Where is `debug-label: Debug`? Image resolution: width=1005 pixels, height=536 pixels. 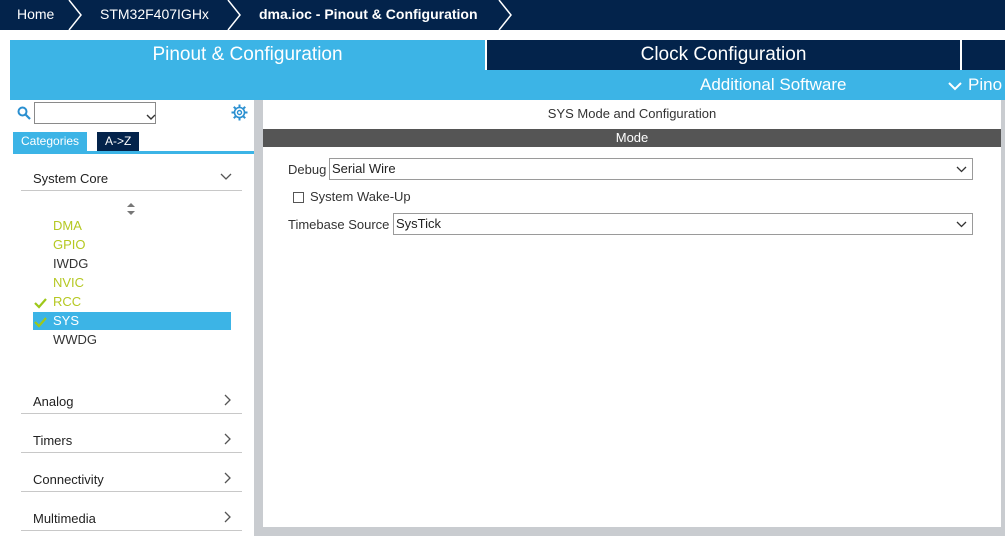 debug-label: Debug is located at coordinates (307, 169).